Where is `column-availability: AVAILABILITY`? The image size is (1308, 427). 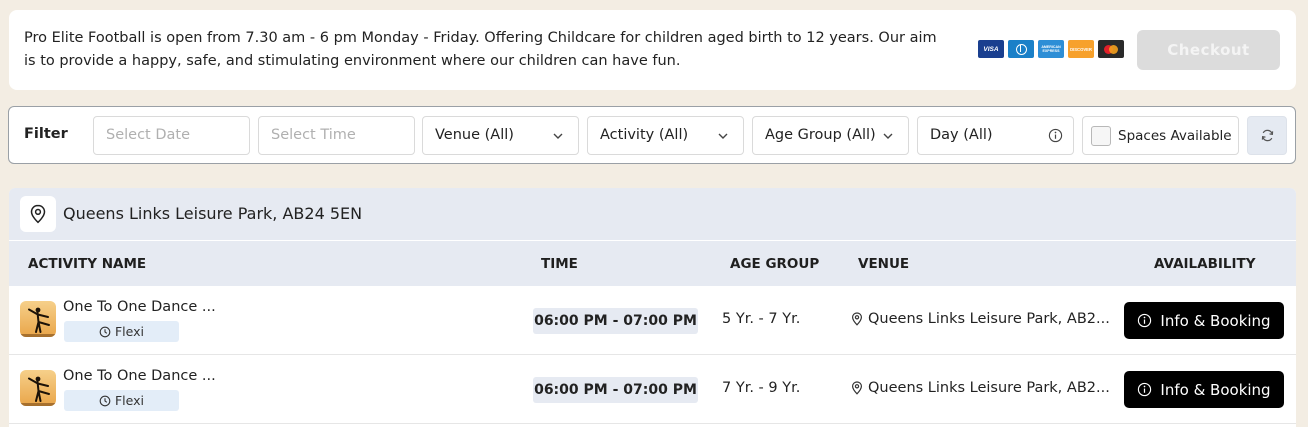
column-availability: AVAILABILITY is located at coordinates (1205, 264).